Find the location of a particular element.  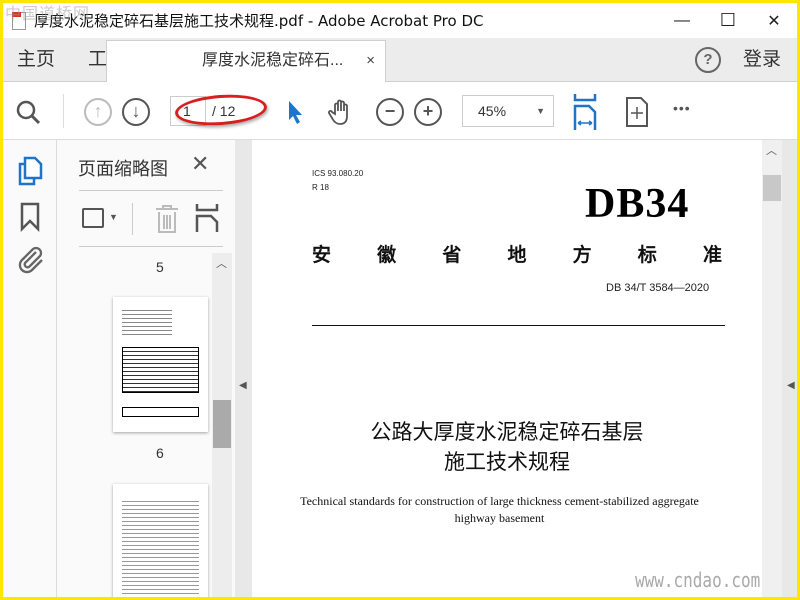

toolbar: ↑ ↓ 1 / 12 − + 45% ▼ ••• is located at coordinates (400, 111).